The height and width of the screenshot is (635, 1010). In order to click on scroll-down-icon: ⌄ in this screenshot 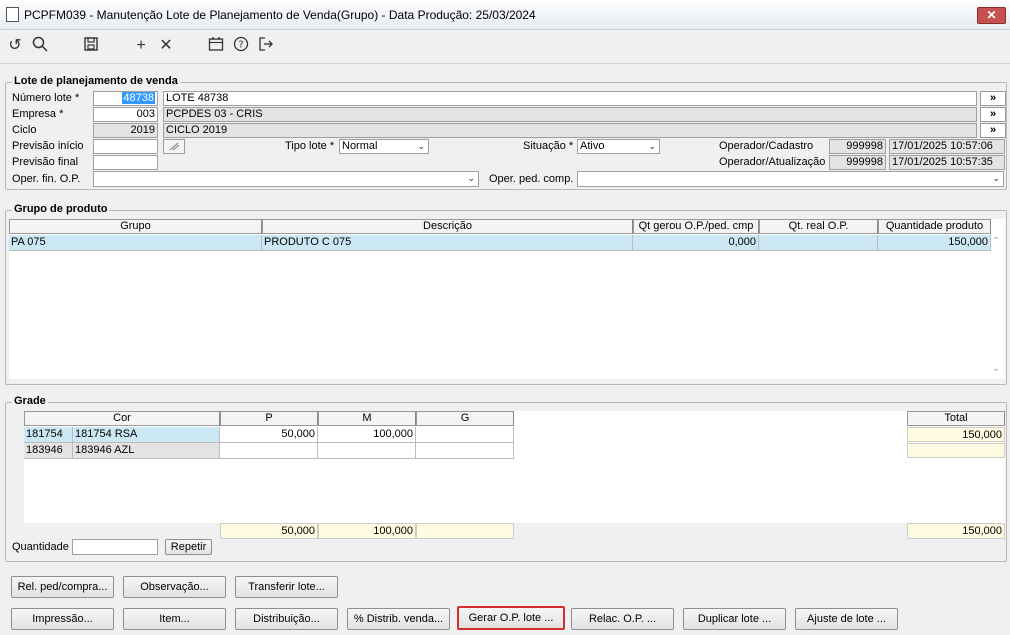, I will do `click(996, 368)`.